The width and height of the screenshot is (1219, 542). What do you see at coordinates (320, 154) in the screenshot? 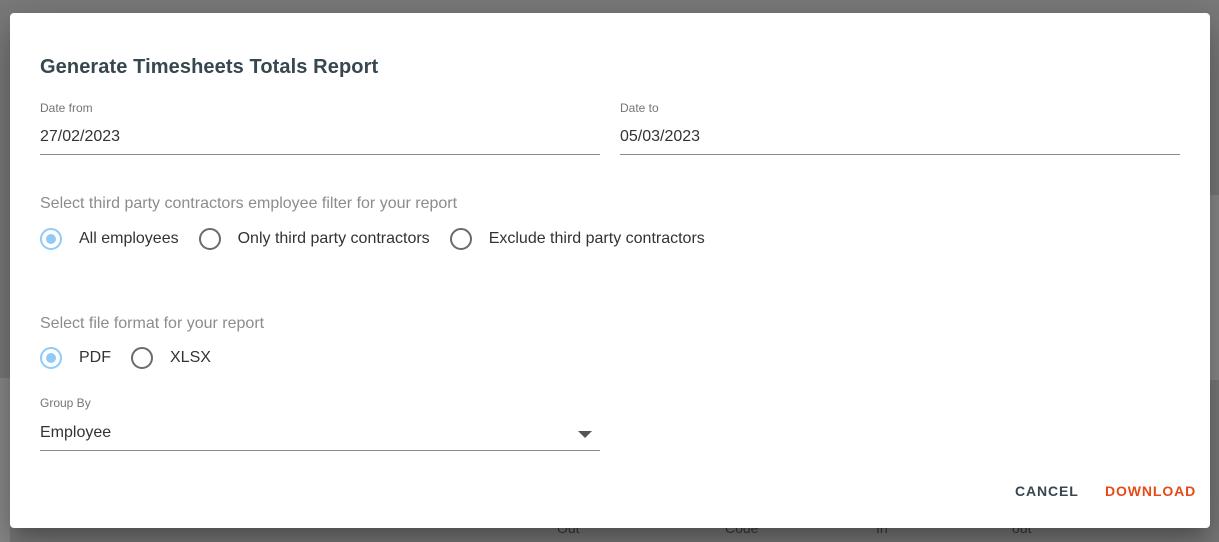
I see `date-from-underline` at bounding box center [320, 154].